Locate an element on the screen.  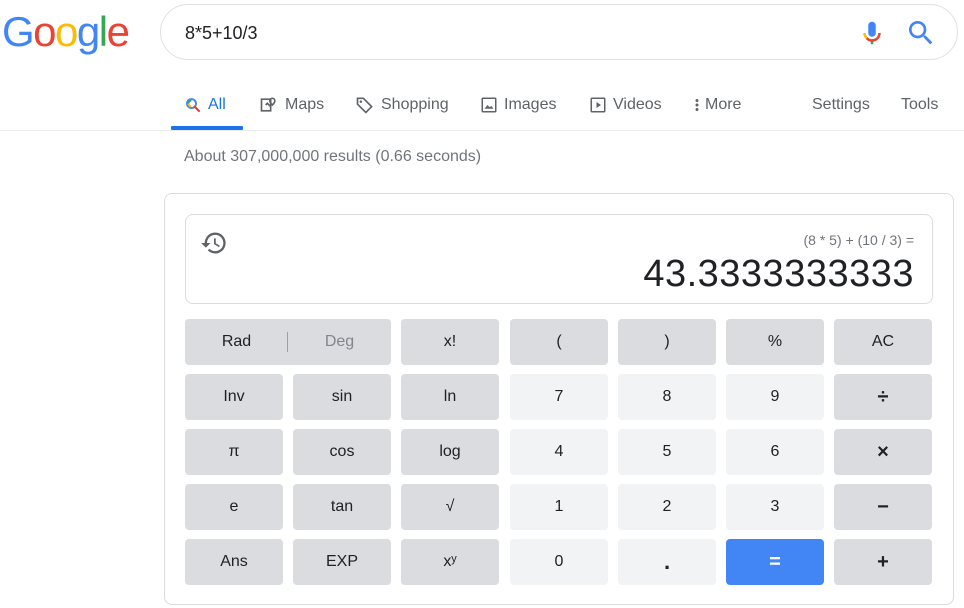
euler-button: e is located at coordinates (234, 507).